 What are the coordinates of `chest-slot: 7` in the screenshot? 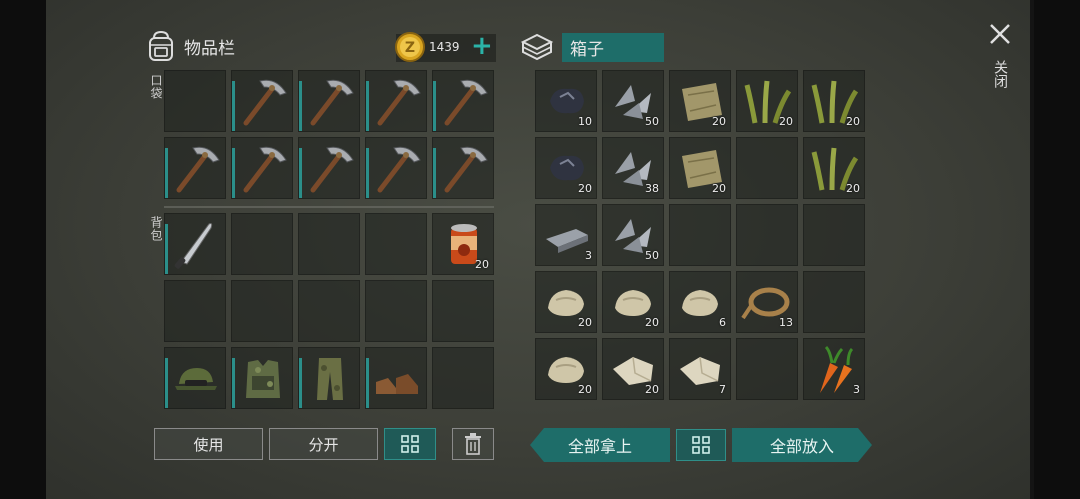 It's located at (700, 369).